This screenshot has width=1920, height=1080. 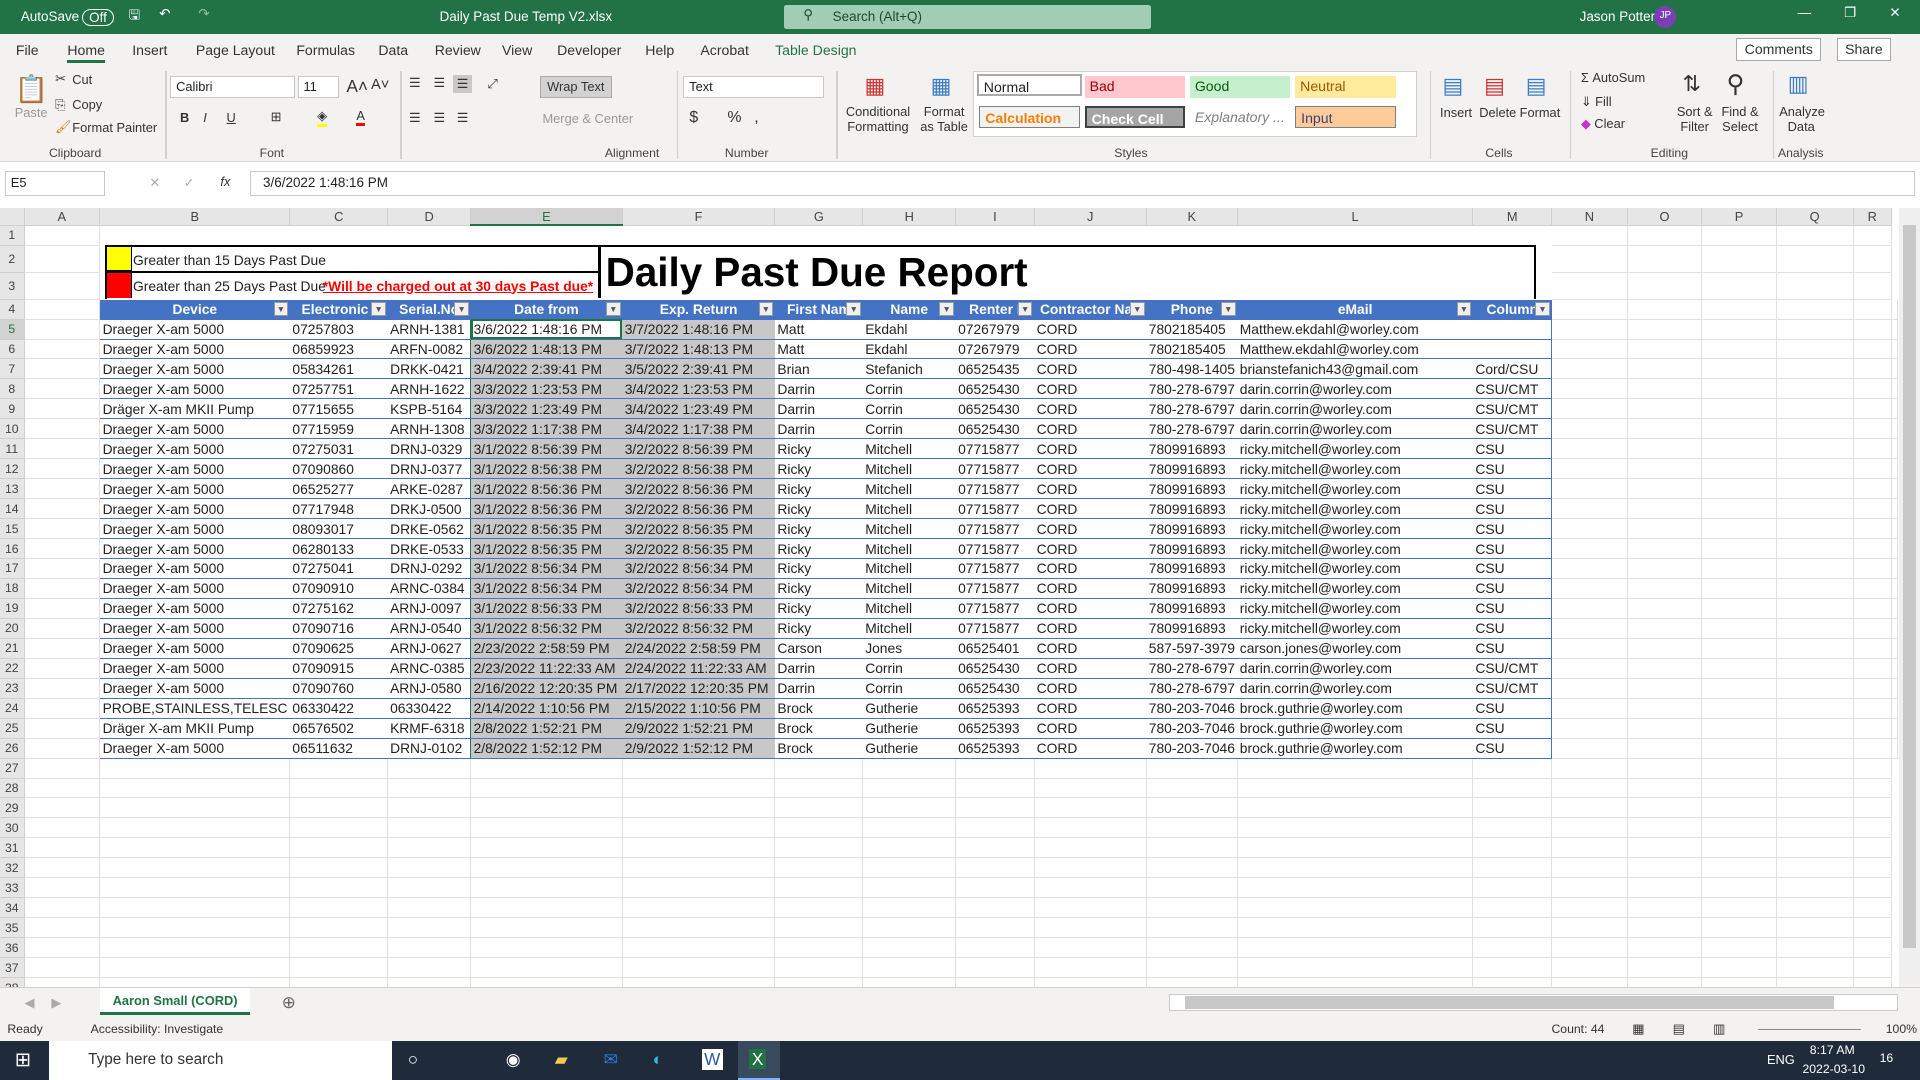 What do you see at coordinates (909, 329) in the screenshot?
I see `table-cell: Ekdahl` at bounding box center [909, 329].